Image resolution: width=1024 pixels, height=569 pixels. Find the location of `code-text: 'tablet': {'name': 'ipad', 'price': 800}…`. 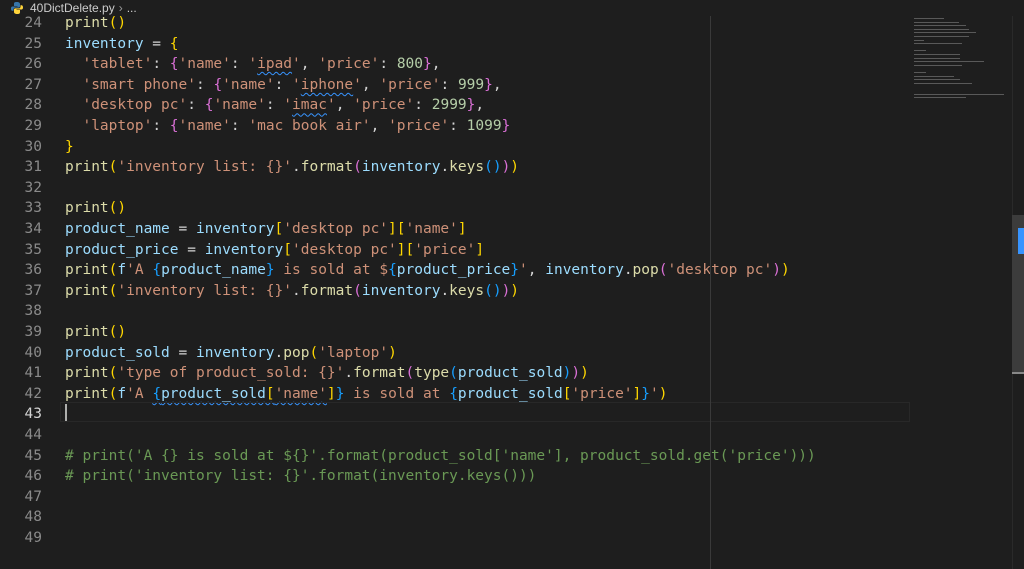

code-text: 'tablet': {'name': 'ipad', 'price': 800}… is located at coordinates (252, 64).